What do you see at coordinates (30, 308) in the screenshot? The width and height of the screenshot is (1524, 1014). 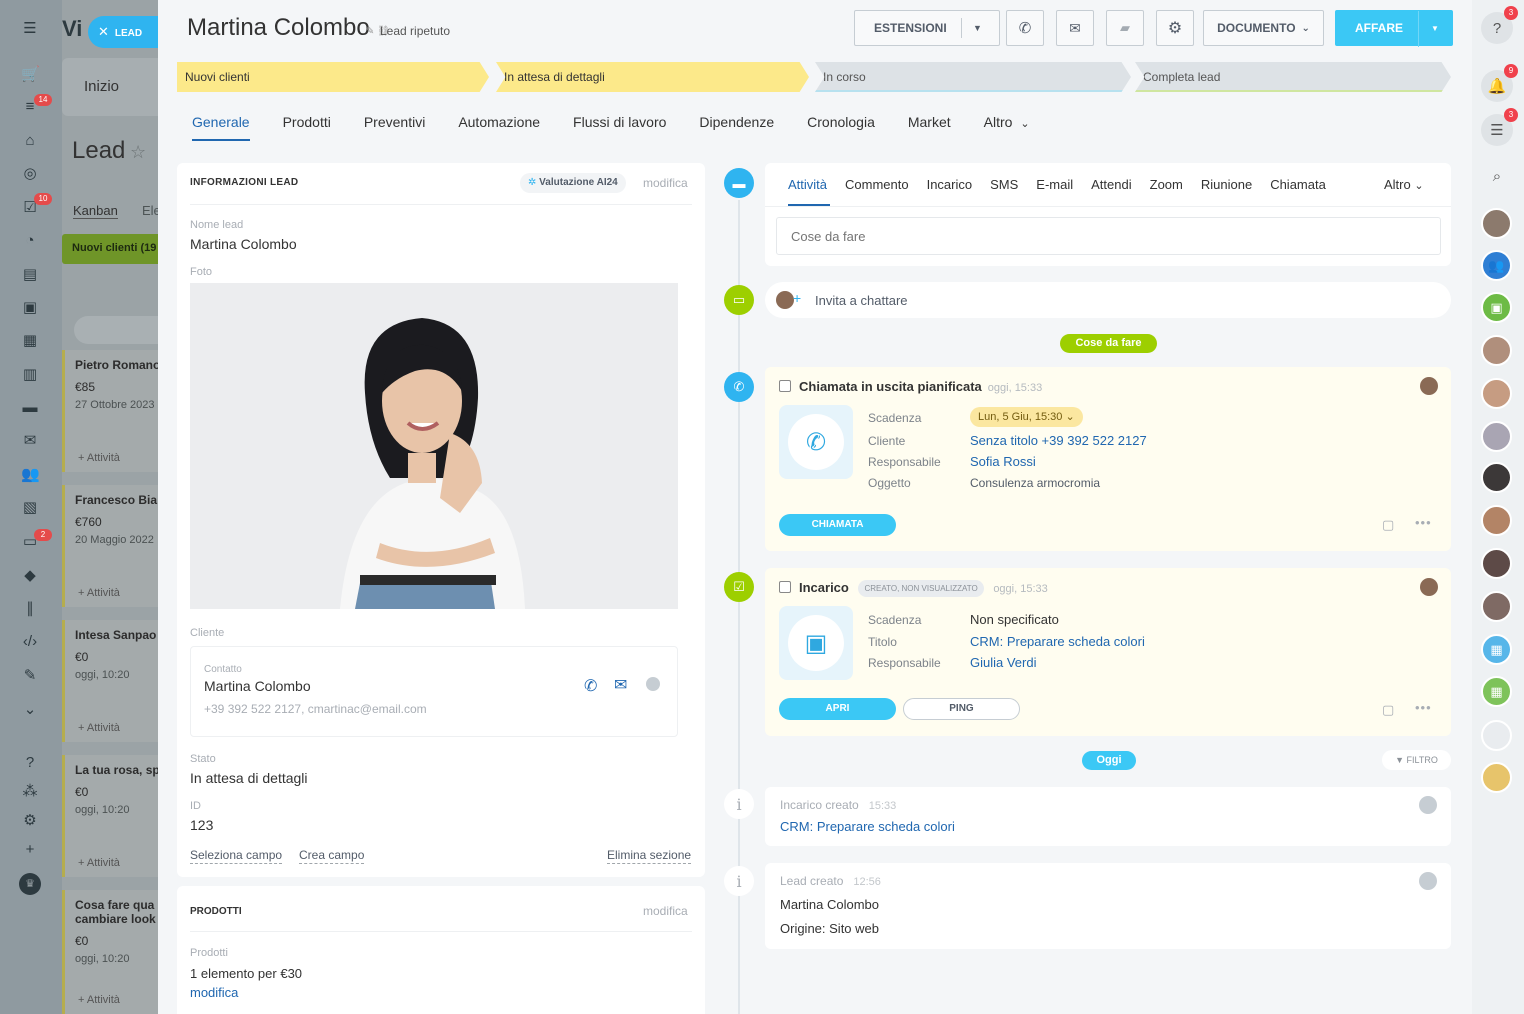 I see `chat-icon: ▣` at bounding box center [30, 308].